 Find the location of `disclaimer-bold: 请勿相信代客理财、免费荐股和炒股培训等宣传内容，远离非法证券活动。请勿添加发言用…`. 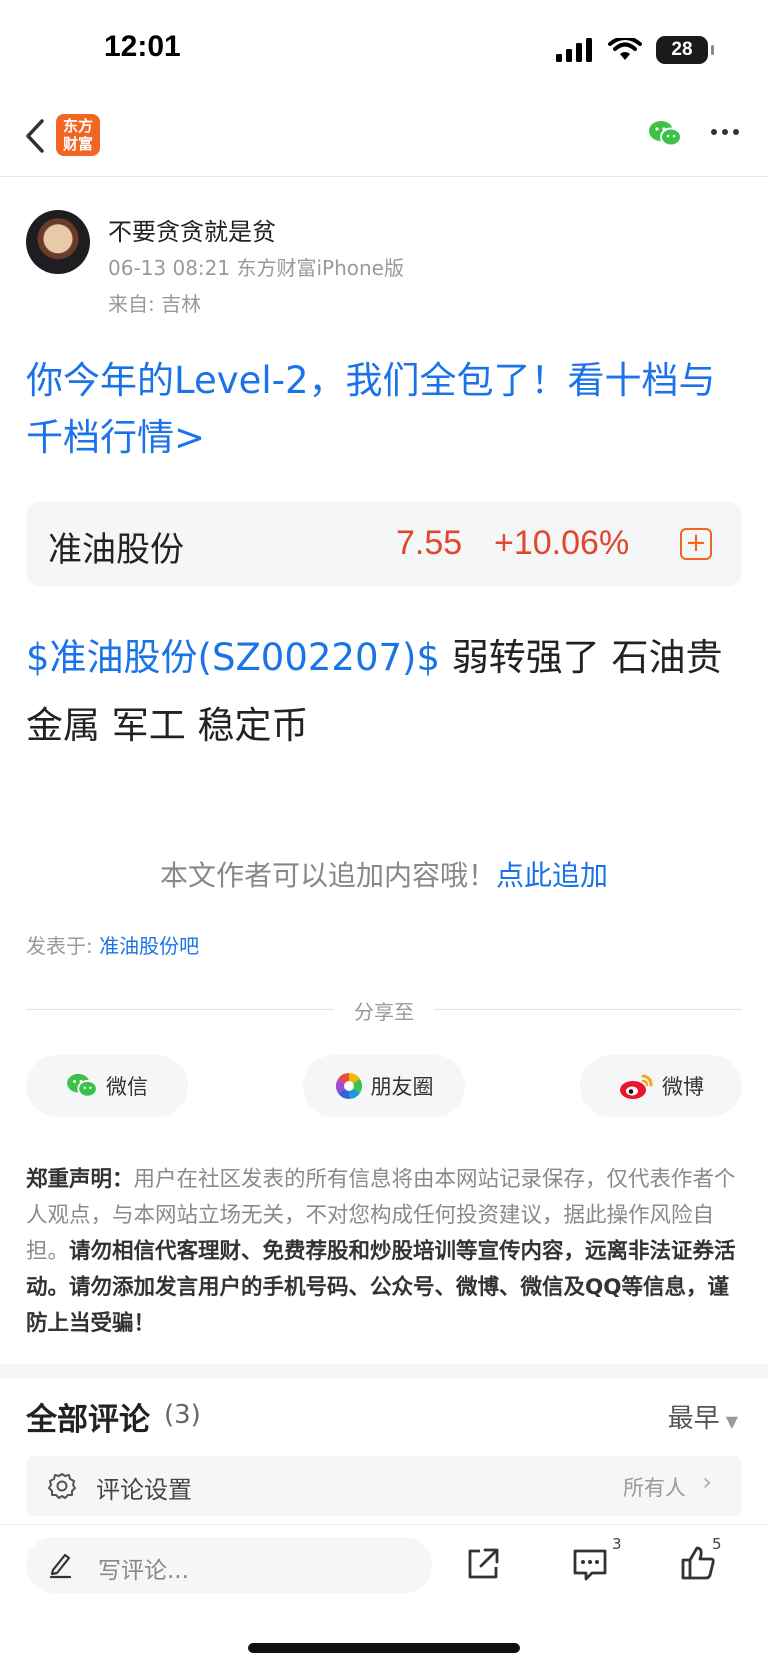

disclaimer-bold: 请勿相信代客理财、免费荐股和炒股培训等宣传内容，远离非法证券活动。请勿添加发言用… is located at coordinates (381, 1287).